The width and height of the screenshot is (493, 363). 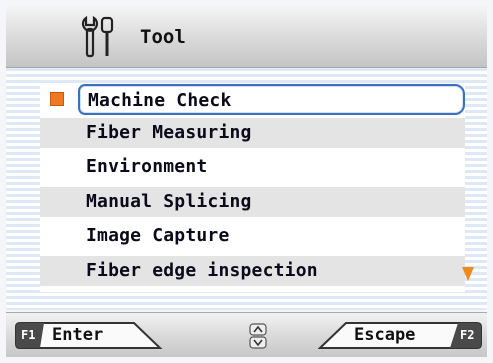 I want to click on menu-item-image-capture: Image Capture, so click(x=252, y=236).